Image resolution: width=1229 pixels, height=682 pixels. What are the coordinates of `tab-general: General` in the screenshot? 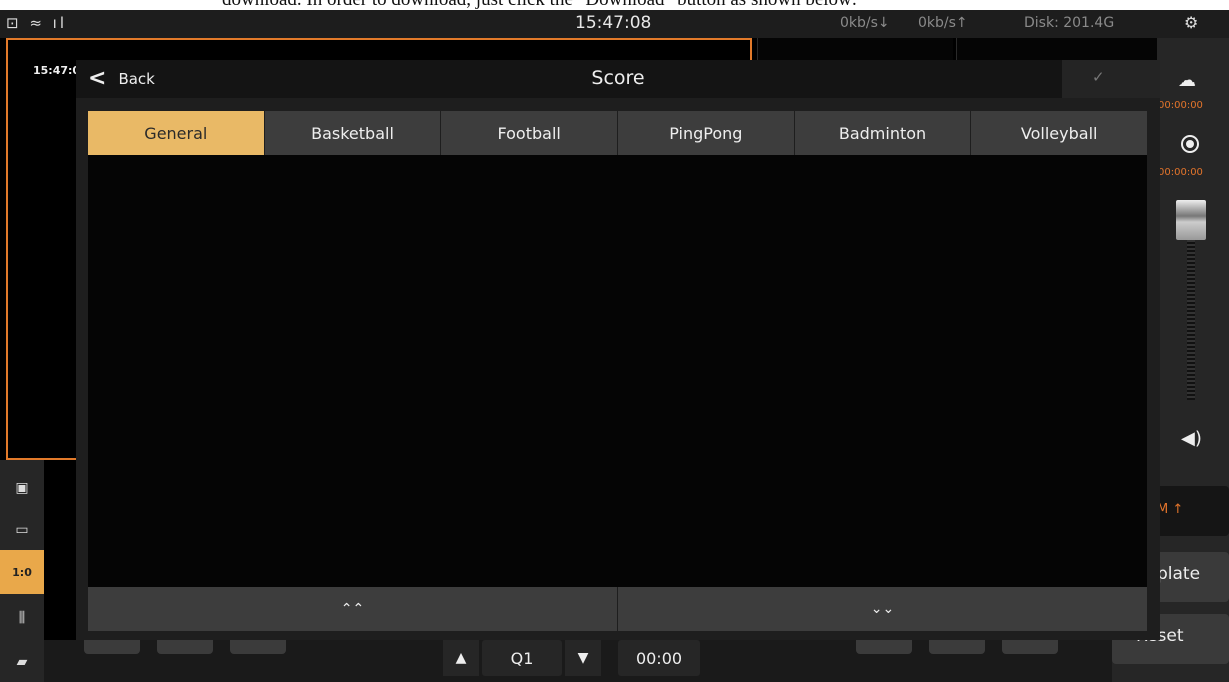 It's located at (176, 133).